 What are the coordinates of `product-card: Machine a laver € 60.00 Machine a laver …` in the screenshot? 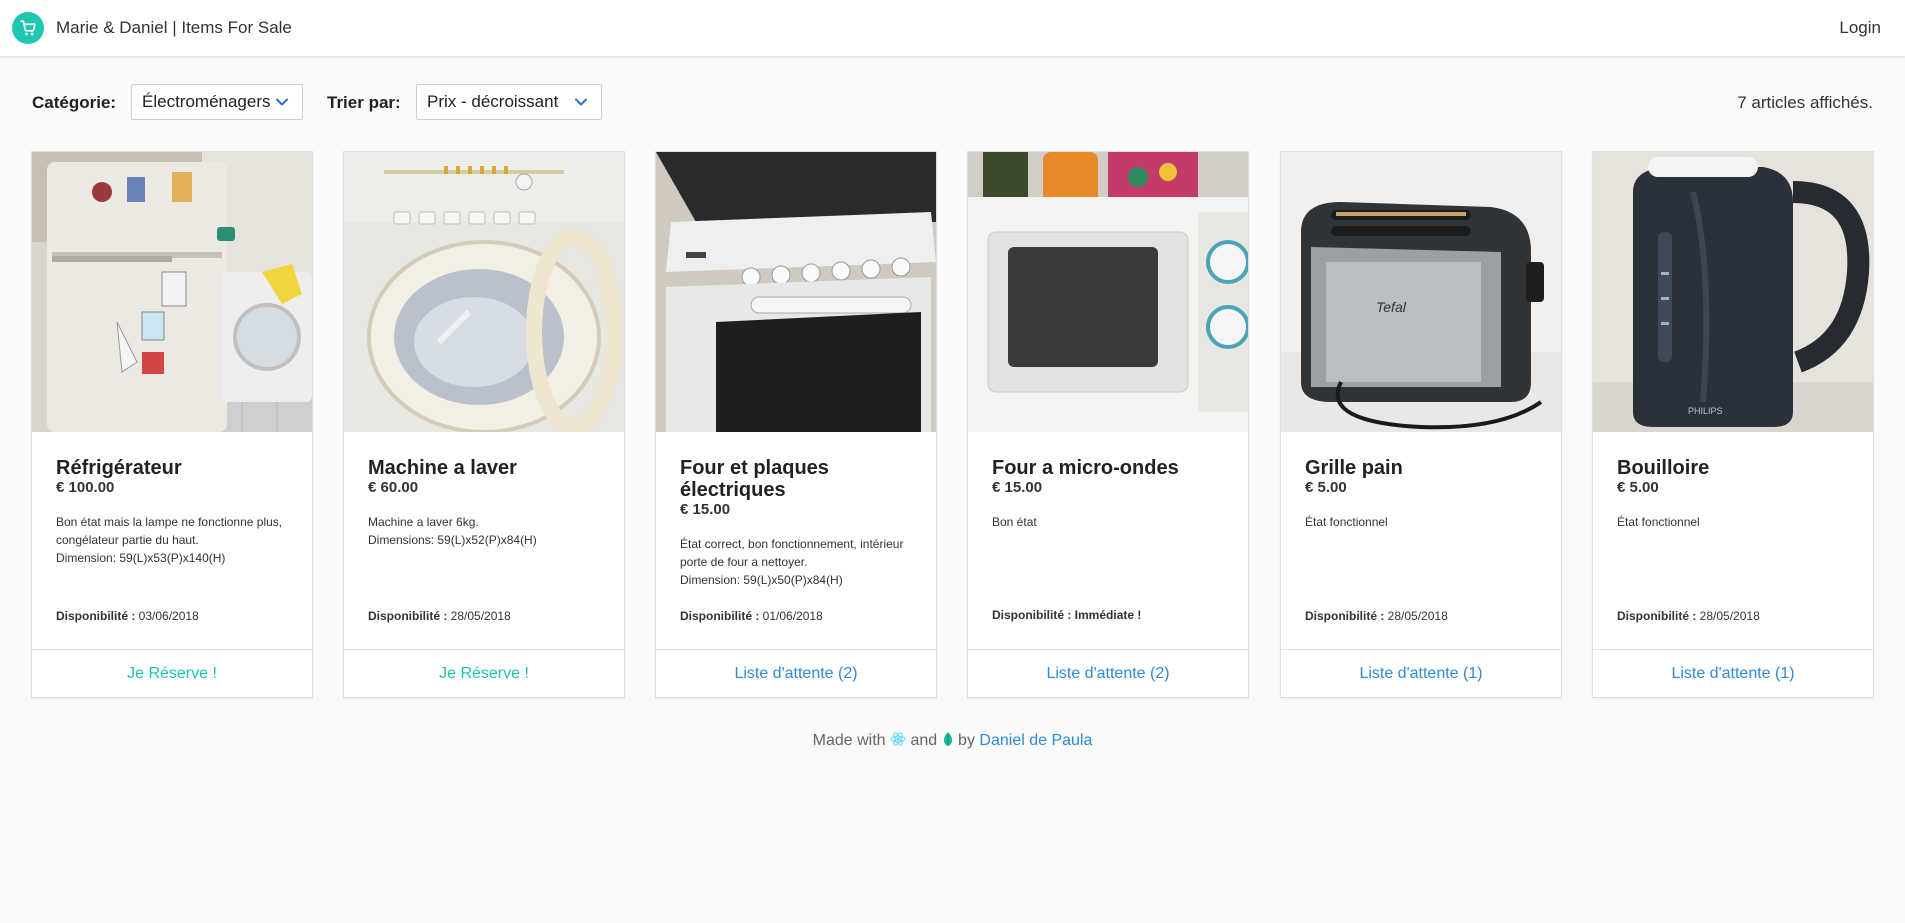 It's located at (484, 424).